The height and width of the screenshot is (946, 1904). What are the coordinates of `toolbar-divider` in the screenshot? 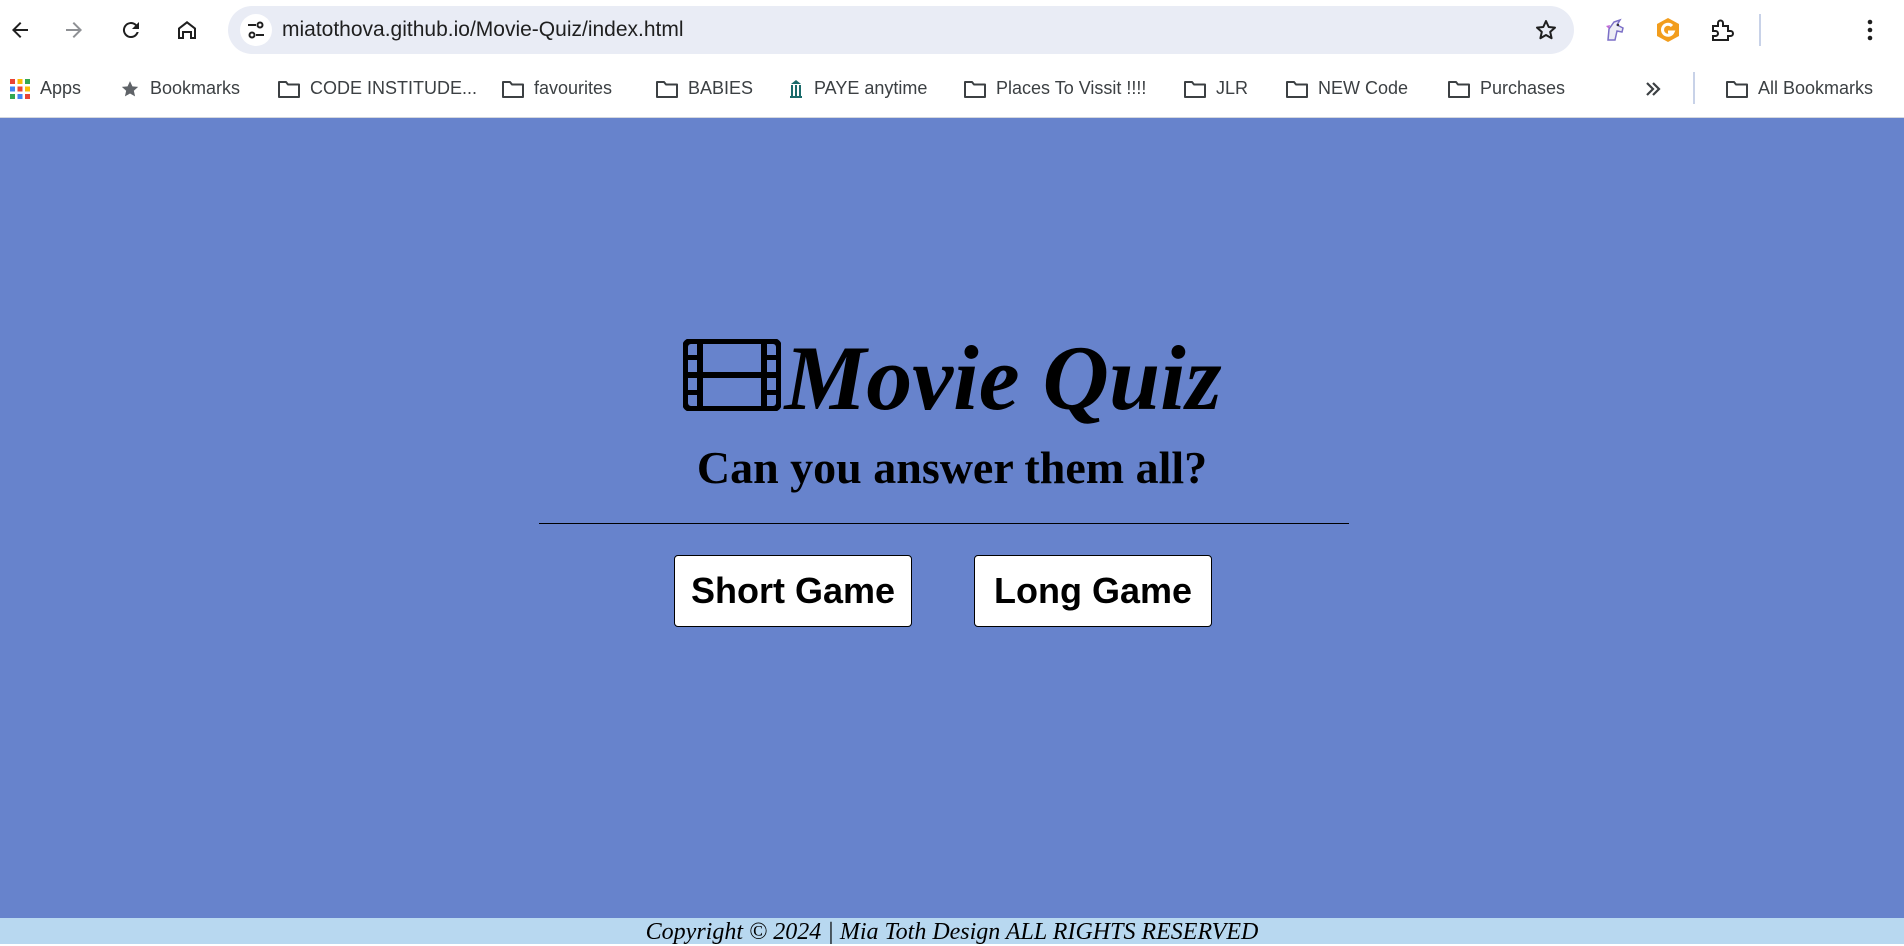 It's located at (1760, 30).